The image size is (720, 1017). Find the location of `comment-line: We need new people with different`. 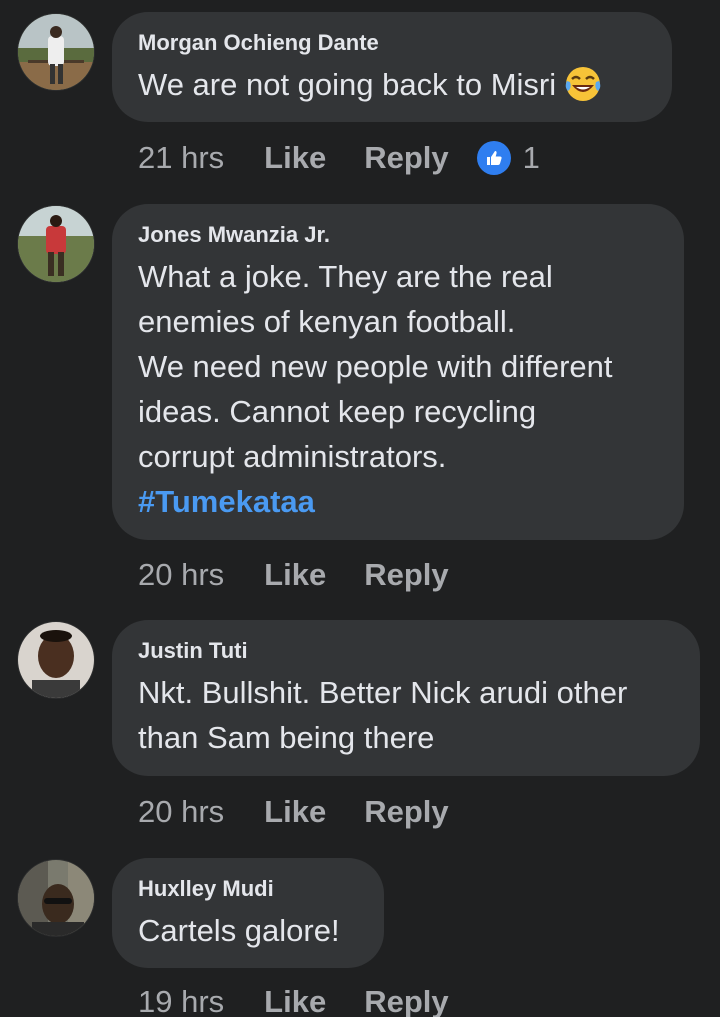

comment-line: We need new people with different is located at coordinates (375, 366).